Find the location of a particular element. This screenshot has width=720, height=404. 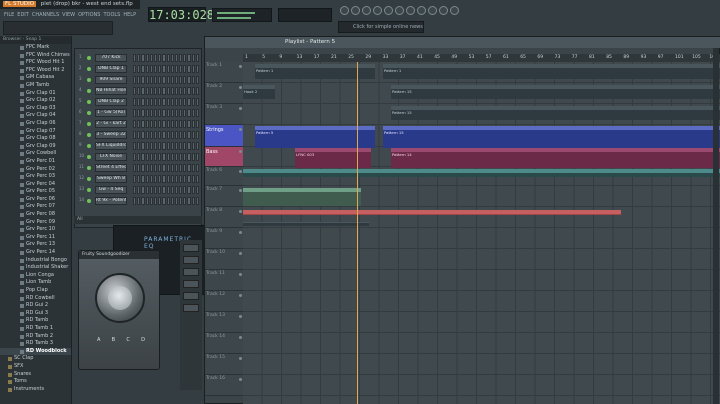

browser-item: Grv Clap 02 is located at coordinates (35, 101).